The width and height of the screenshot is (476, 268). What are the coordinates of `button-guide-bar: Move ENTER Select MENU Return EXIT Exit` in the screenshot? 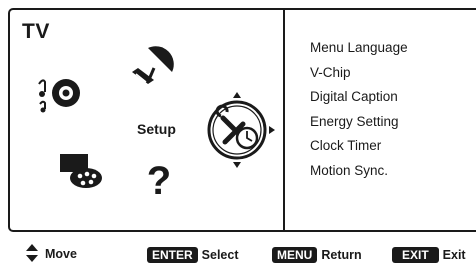 It's located at (238, 254).